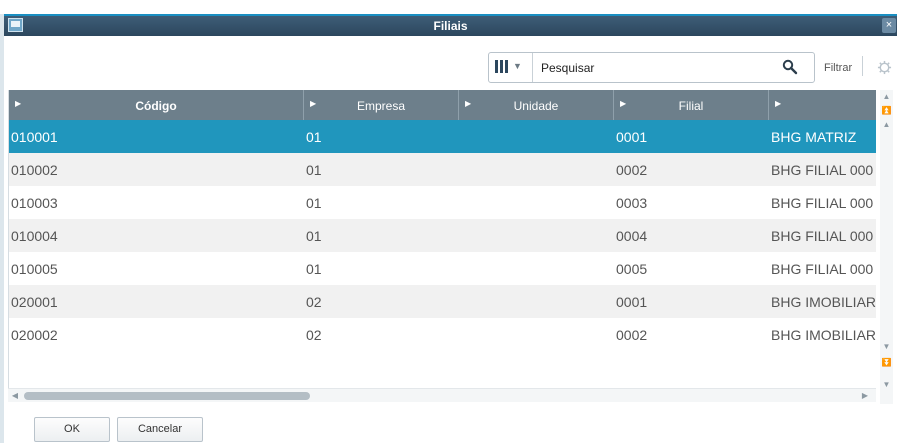 This screenshot has height=443, width=897. What do you see at coordinates (886, 125) in the screenshot?
I see `scroll-up-icon: ▲` at bounding box center [886, 125].